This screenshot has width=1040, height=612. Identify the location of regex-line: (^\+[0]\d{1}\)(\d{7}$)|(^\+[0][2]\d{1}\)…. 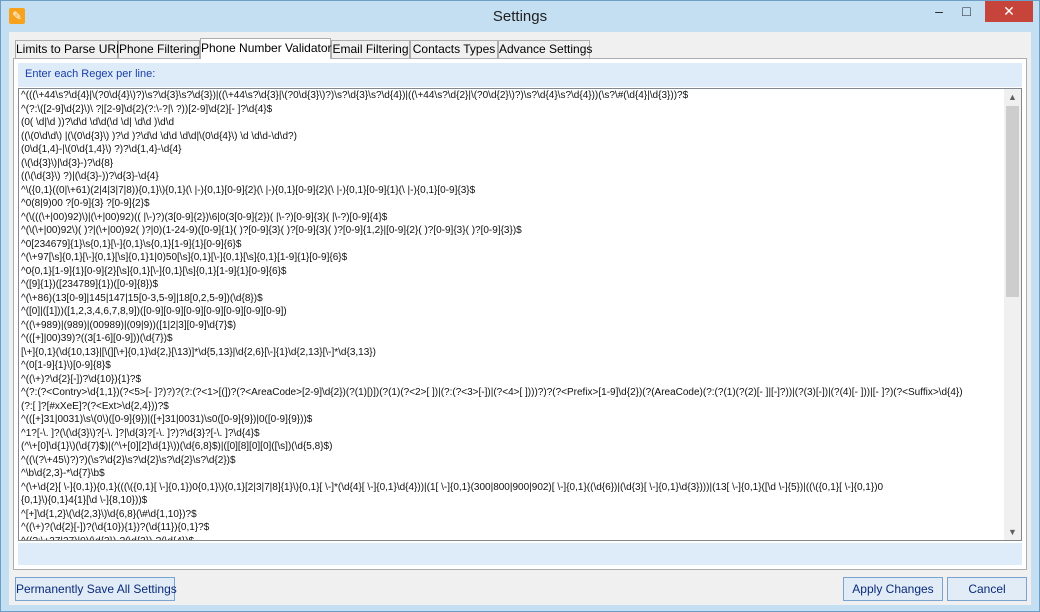
(177, 446).